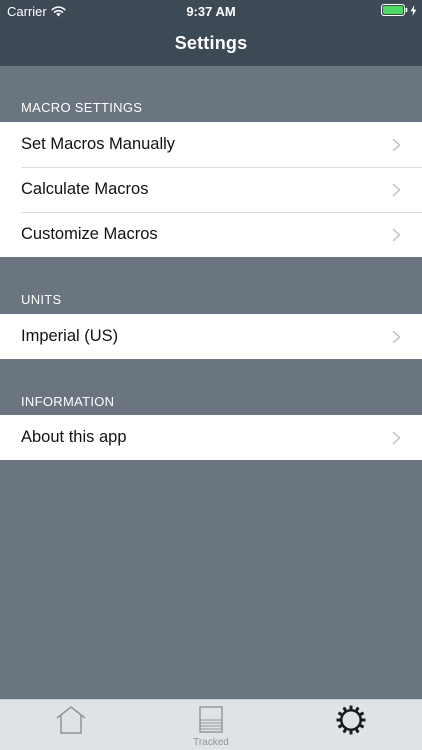 This screenshot has width=422, height=750. Describe the element at coordinates (71, 720) in the screenshot. I see `home-icon` at that location.